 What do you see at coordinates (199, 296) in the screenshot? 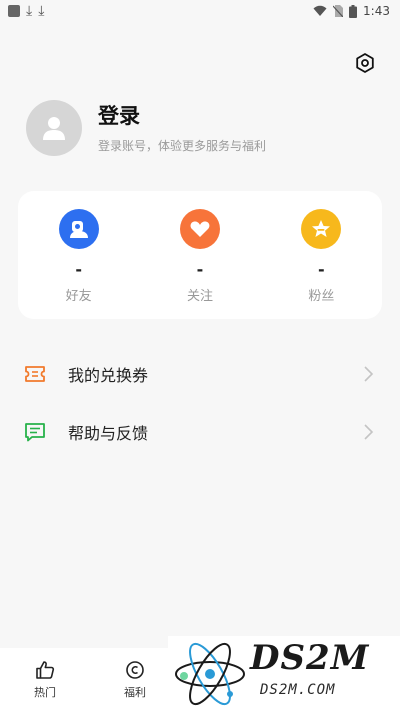
I see `stat-label: 关注` at bounding box center [199, 296].